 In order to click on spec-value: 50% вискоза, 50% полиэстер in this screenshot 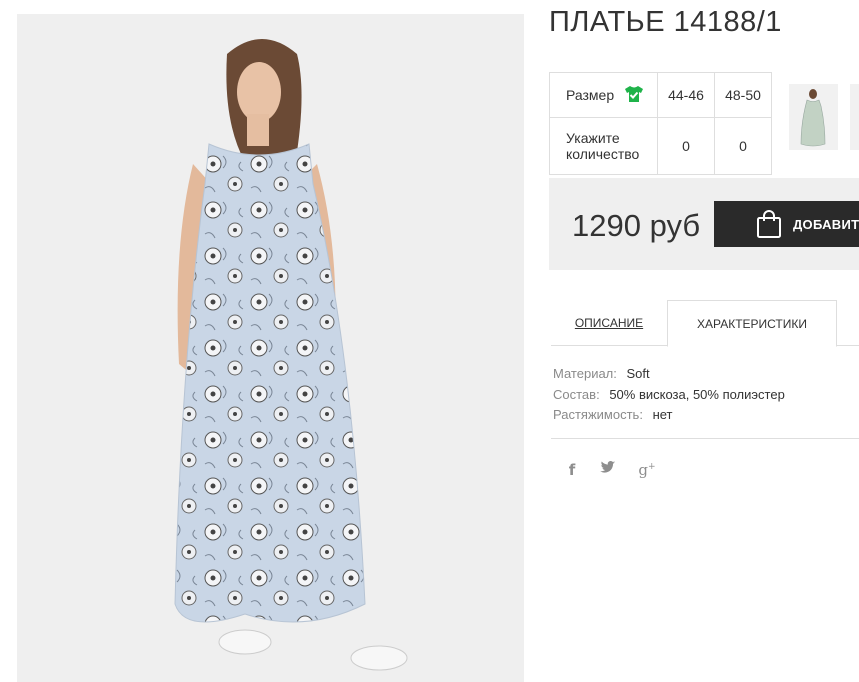, I will do `click(697, 394)`.